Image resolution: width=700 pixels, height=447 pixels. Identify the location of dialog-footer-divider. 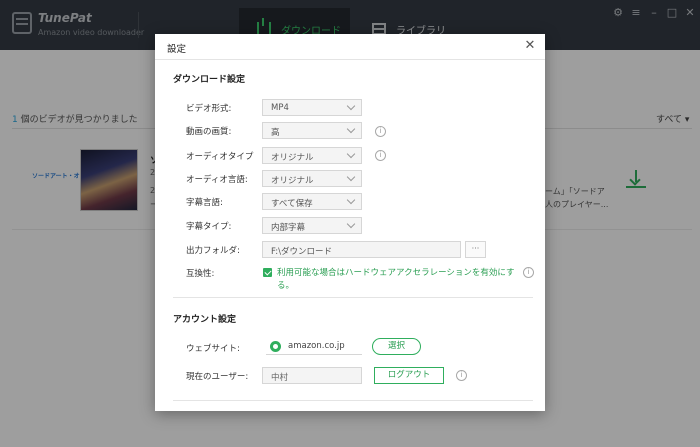
(353, 400).